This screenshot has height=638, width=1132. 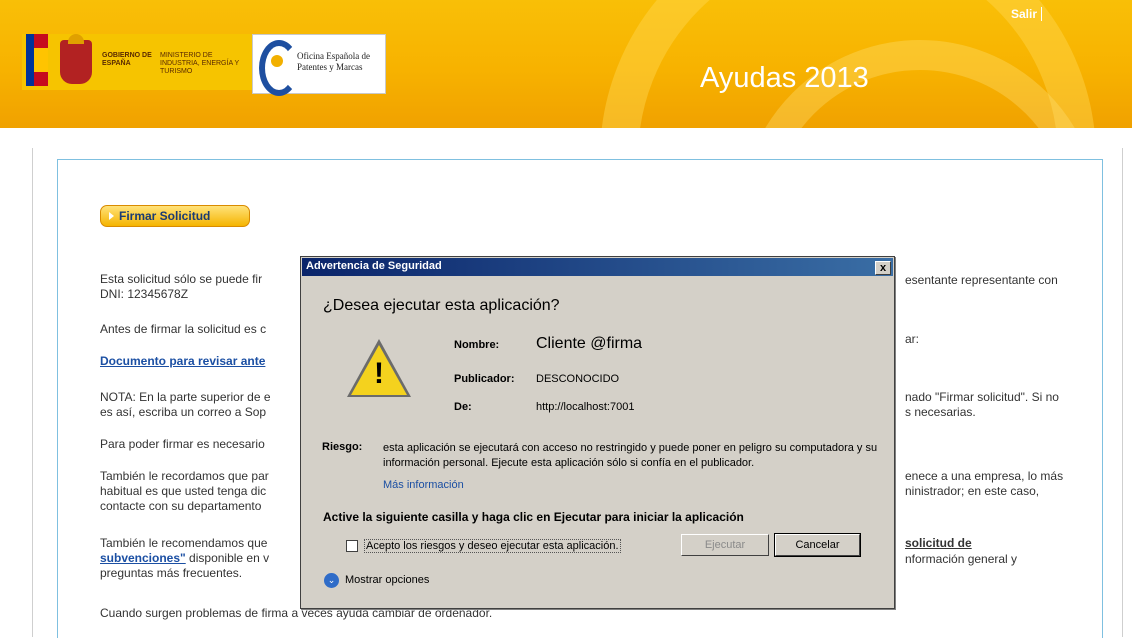 What do you see at coordinates (387, 580) in the screenshot?
I see `show-options-link: Mostrar opciones` at bounding box center [387, 580].